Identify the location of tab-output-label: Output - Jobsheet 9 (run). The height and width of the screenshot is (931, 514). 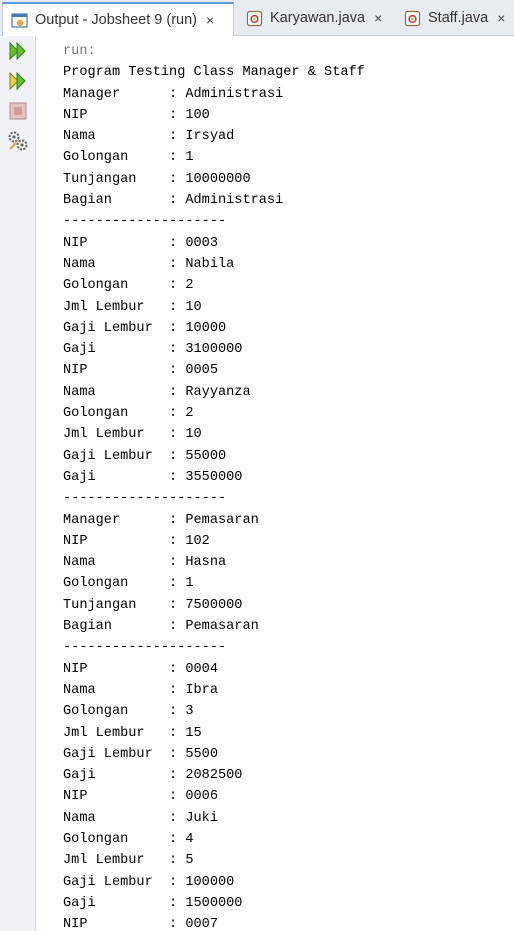
(116, 20).